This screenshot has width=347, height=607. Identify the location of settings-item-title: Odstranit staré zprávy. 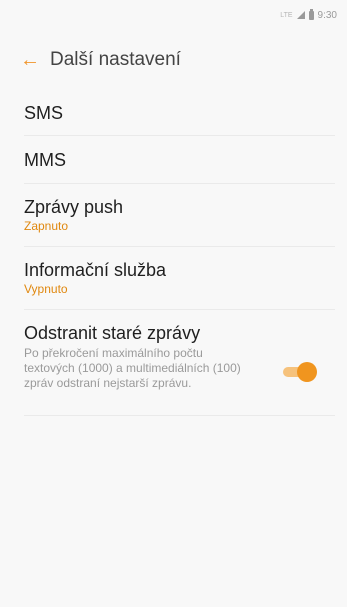
(112, 333).